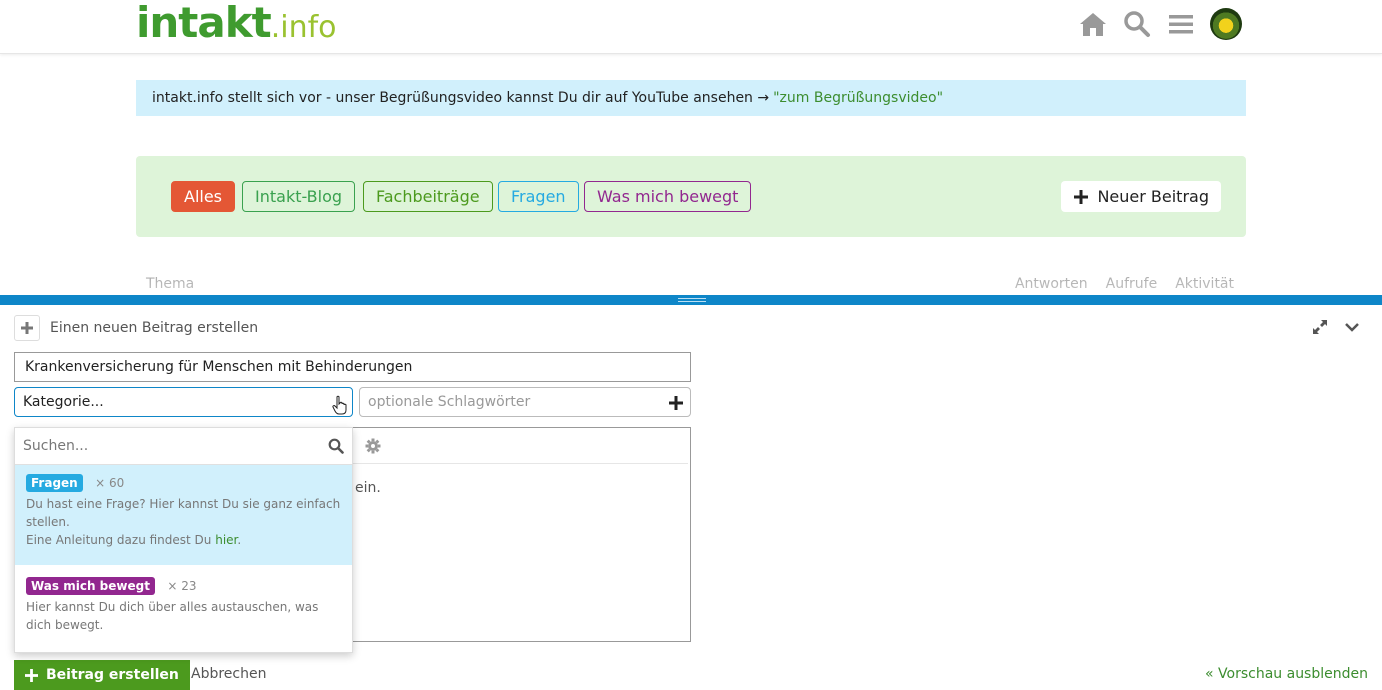  What do you see at coordinates (1336, 329) in the screenshot?
I see `composer-window-controls` at bounding box center [1336, 329].